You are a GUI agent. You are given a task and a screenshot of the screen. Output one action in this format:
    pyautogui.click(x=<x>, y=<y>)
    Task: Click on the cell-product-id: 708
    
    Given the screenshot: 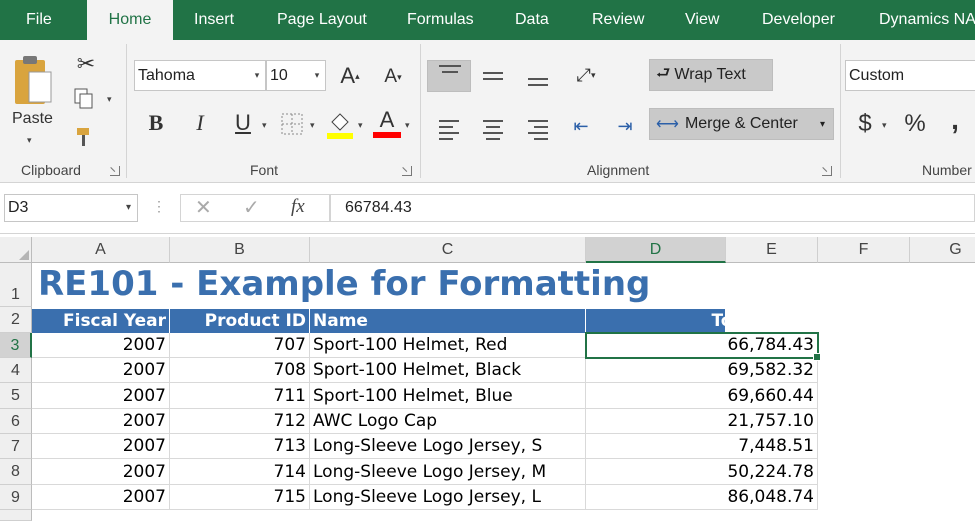 What is the action you would take?
    pyautogui.click(x=240, y=370)
    